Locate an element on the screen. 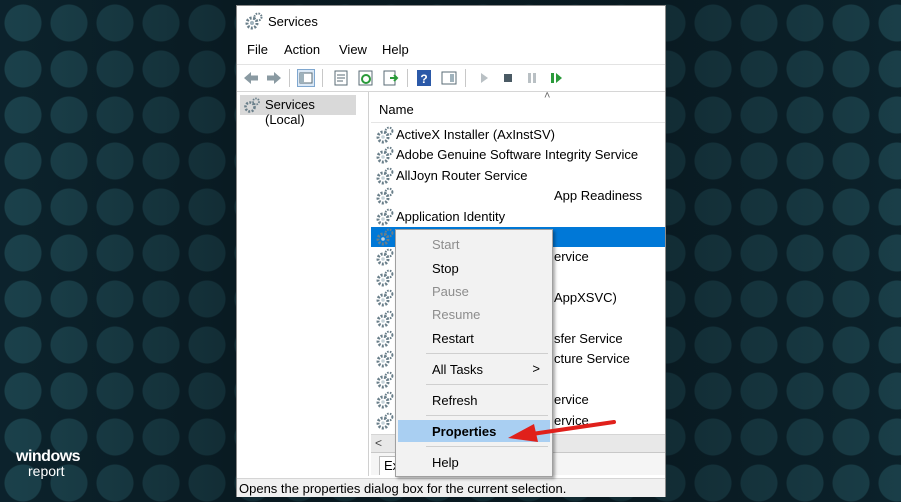  menu-item-refresh: Refresh is located at coordinates (474, 400).